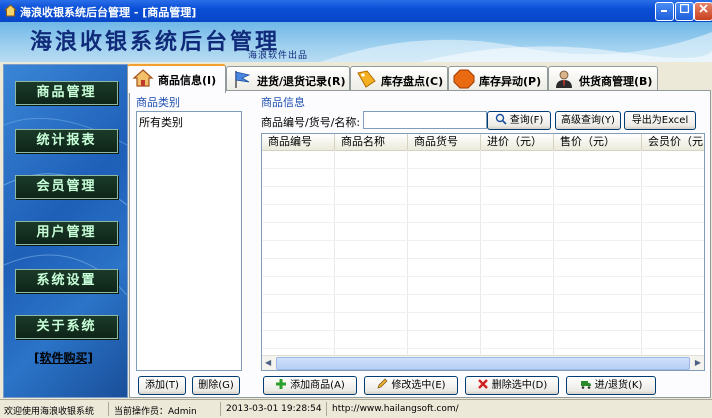  I want to click on scrollbar-thumb, so click(483, 363).